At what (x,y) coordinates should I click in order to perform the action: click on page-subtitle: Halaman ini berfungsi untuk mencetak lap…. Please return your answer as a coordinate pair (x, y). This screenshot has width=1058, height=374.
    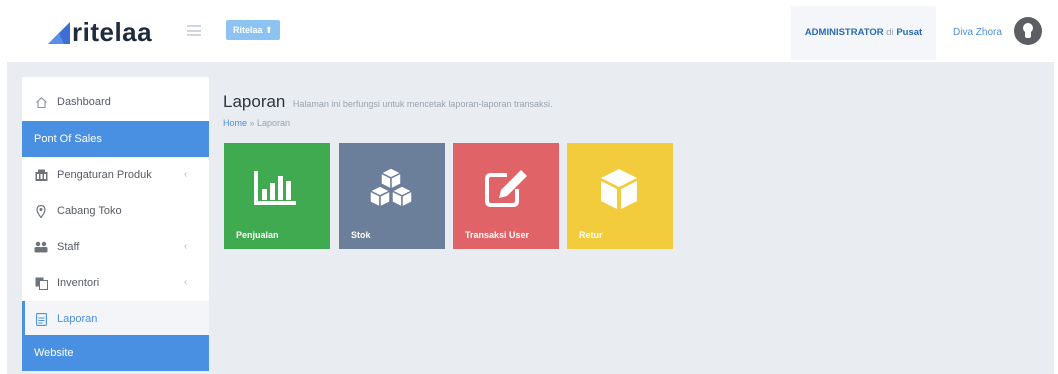
    Looking at the image, I should click on (422, 104).